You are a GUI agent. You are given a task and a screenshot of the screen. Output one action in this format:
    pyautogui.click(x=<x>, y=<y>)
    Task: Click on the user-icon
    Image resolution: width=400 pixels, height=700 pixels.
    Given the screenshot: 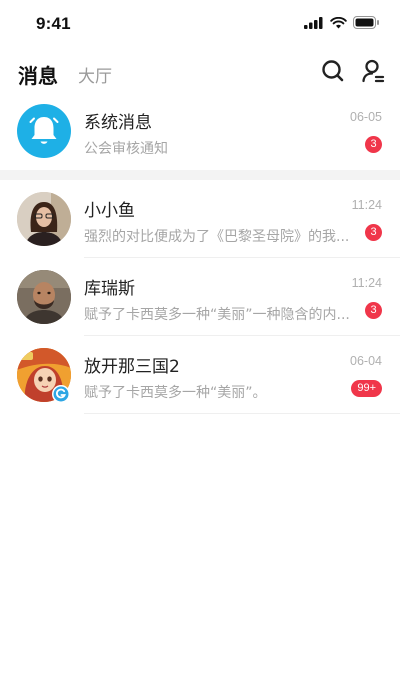 What is the action you would take?
    pyautogui.click(x=373, y=71)
    